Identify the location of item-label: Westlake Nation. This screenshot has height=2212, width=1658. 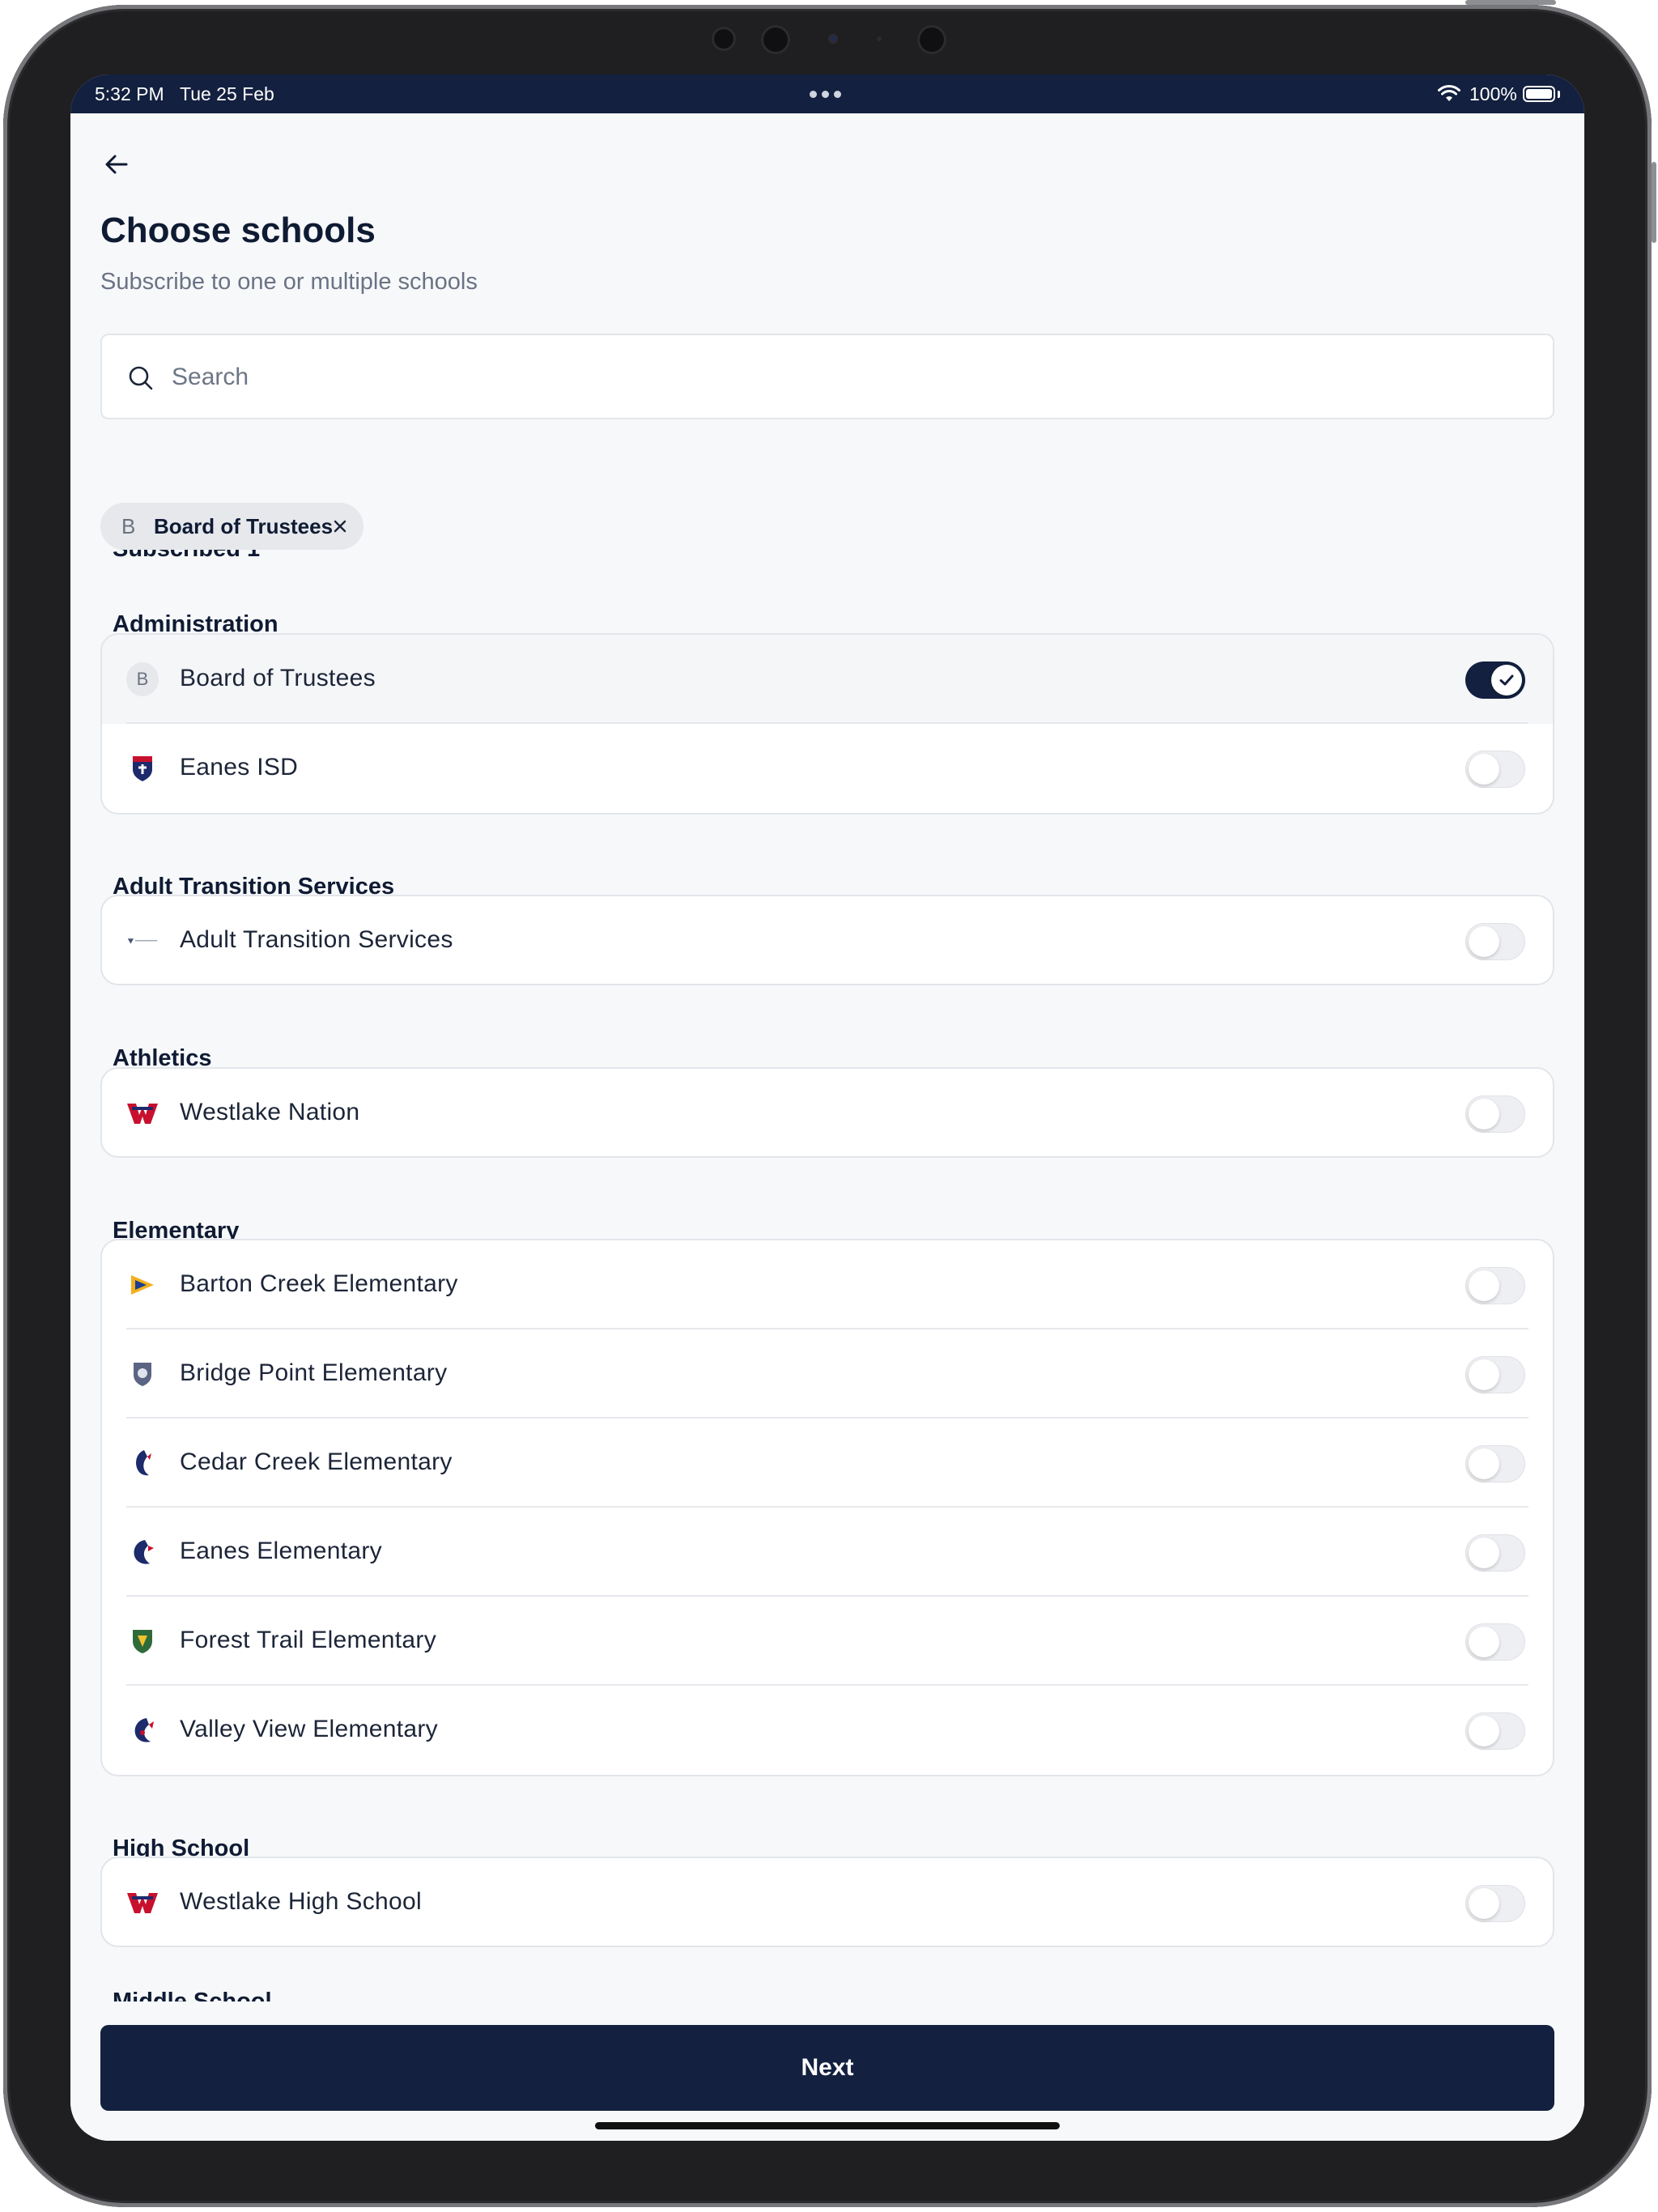
(270, 1112).